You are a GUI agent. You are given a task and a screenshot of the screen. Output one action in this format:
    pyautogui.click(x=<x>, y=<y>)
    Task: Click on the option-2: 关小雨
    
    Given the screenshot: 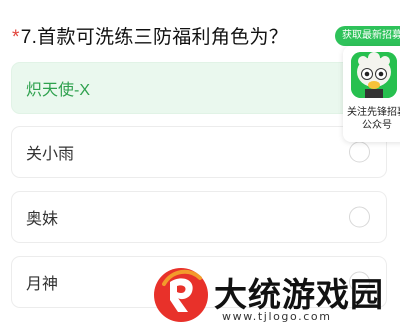 What is the action you would take?
    pyautogui.click(x=199, y=152)
    